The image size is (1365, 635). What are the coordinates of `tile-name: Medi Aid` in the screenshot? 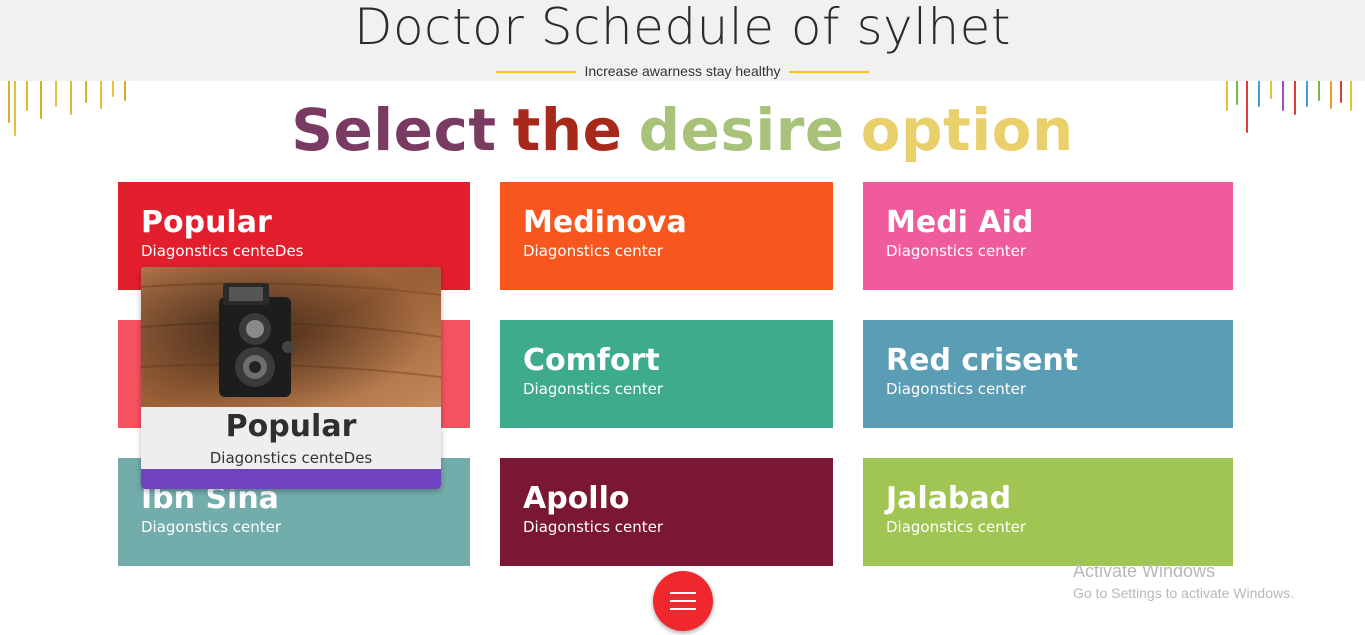 It's located at (960, 222).